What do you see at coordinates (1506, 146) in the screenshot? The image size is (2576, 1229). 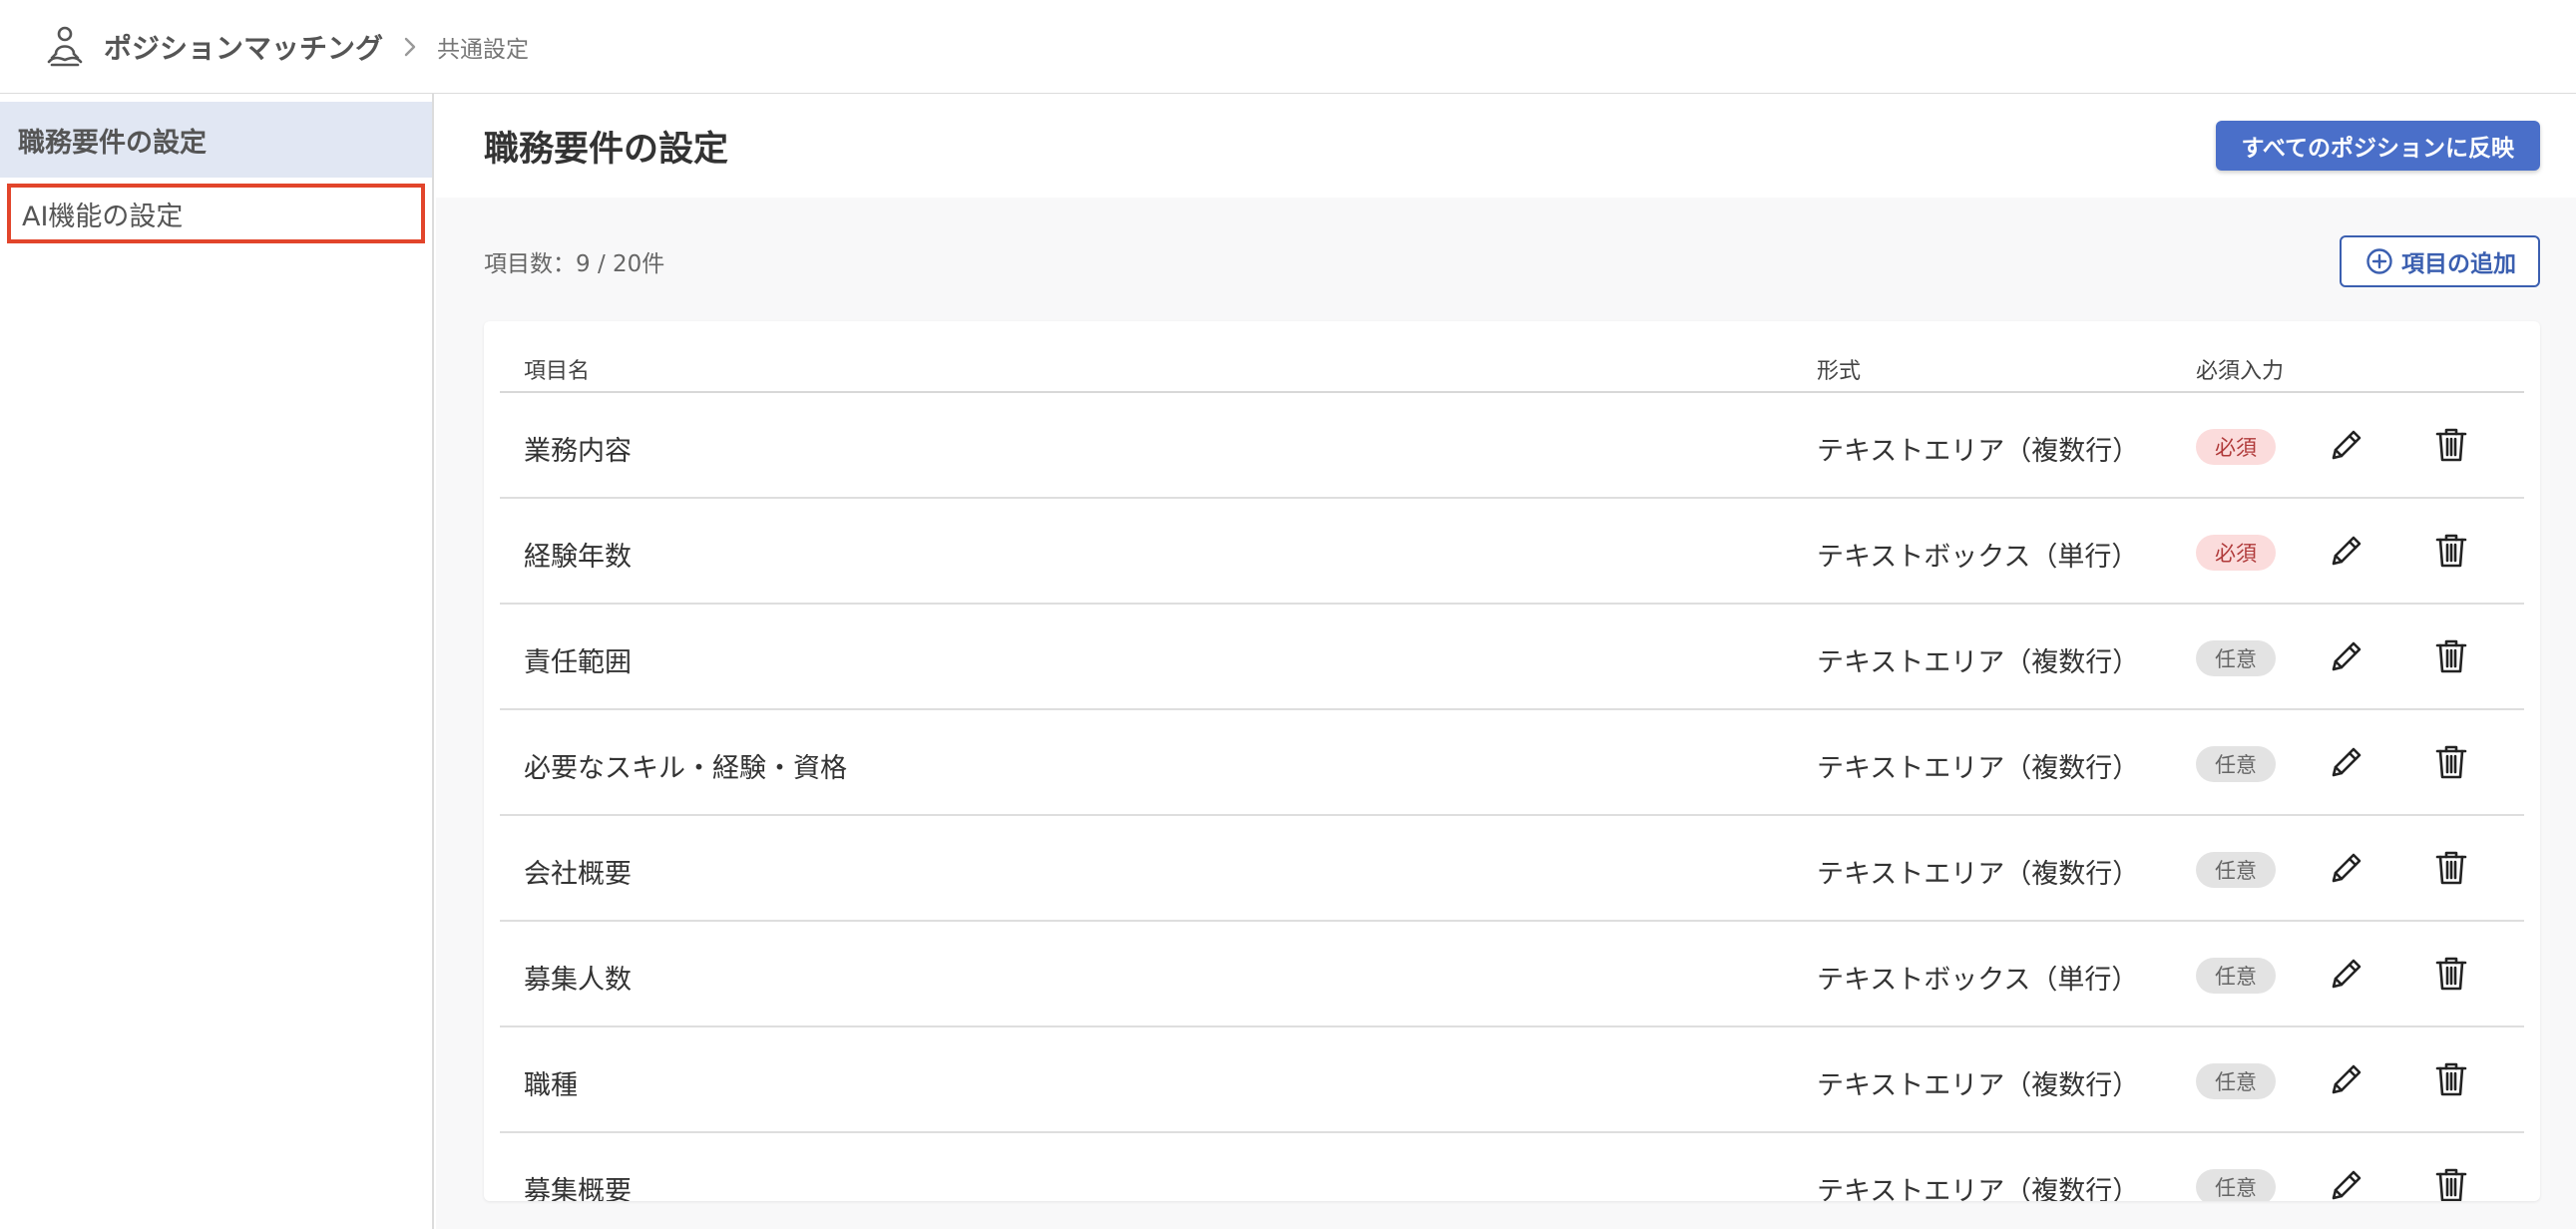 I see `main-header: 職務要件の設定 すべてのポジションに反映` at bounding box center [1506, 146].